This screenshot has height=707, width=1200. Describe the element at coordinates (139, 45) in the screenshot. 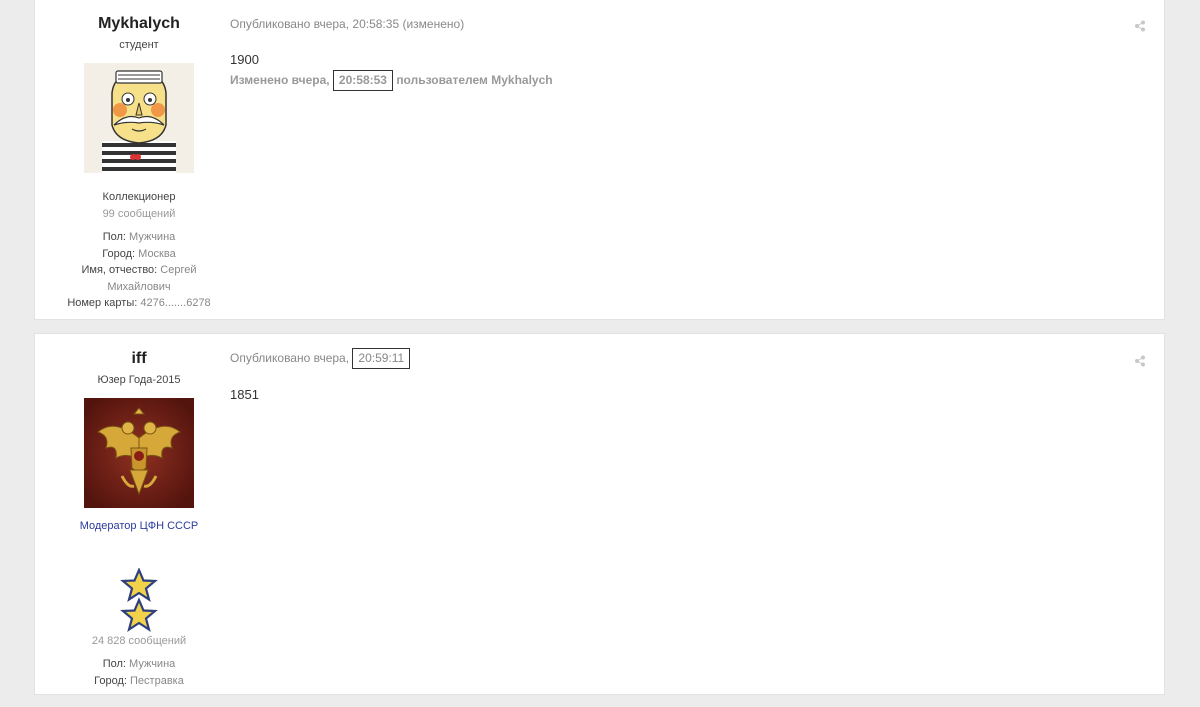

I see `author-title: студент` at that location.